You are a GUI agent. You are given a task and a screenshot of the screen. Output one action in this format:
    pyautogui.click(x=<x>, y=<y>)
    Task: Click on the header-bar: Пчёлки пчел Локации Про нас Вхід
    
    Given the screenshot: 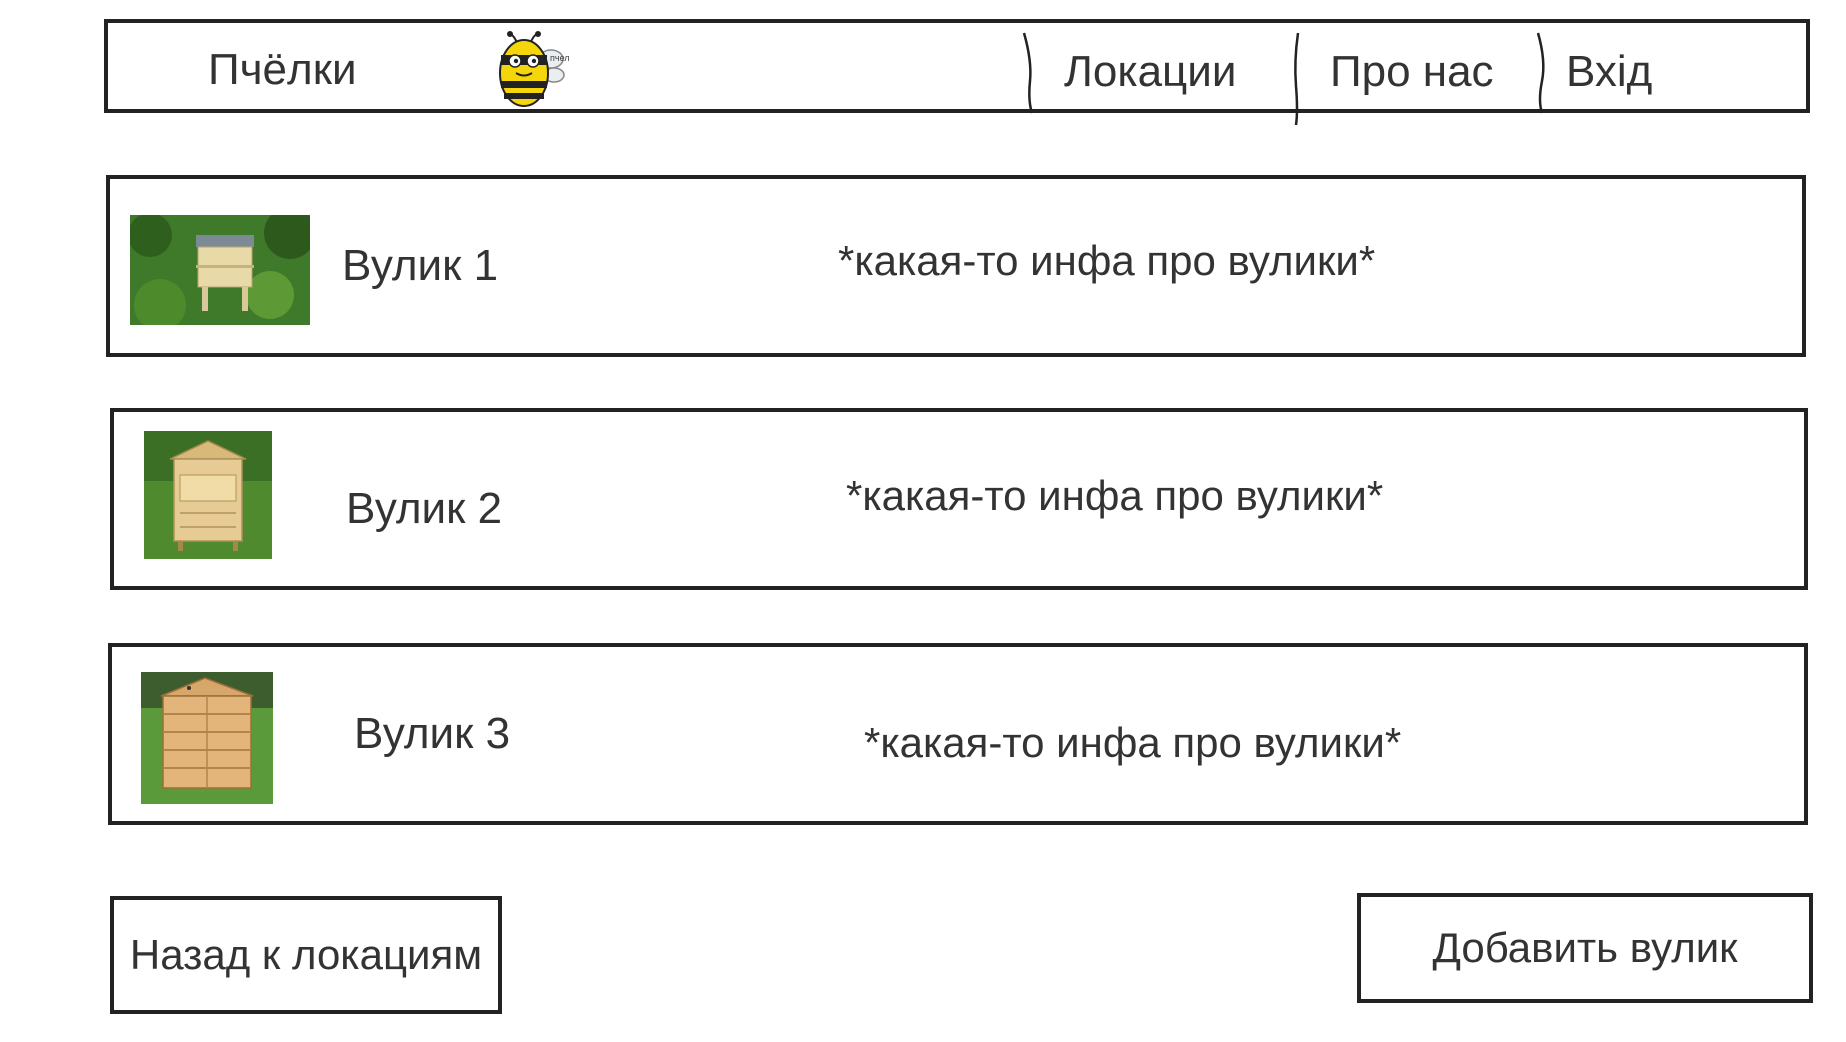 What is the action you would take?
    pyautogui.click(x=957, y=72)
    